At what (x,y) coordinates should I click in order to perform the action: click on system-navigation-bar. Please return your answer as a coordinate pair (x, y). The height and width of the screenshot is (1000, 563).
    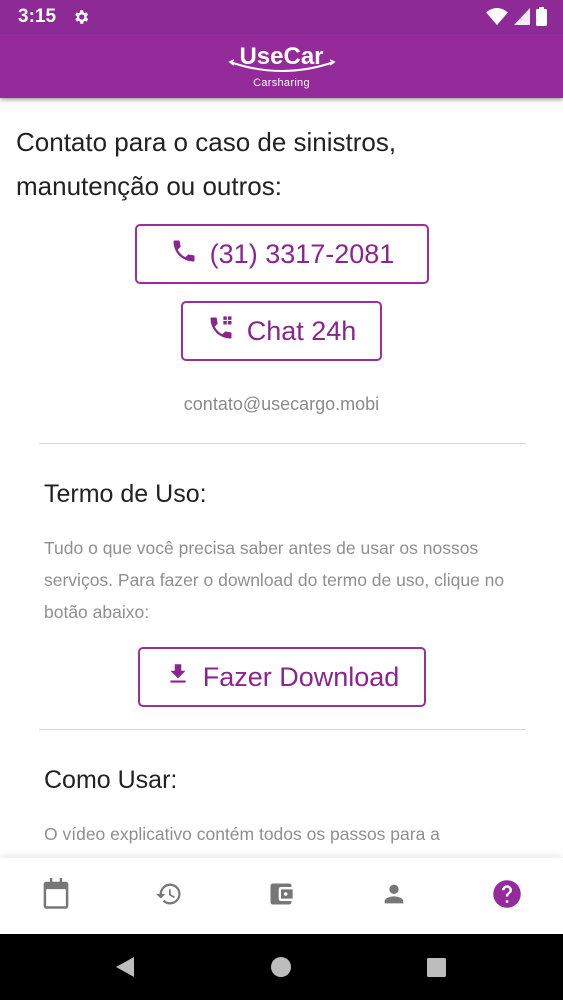
    Looking at the image, I should click on (281, 967).